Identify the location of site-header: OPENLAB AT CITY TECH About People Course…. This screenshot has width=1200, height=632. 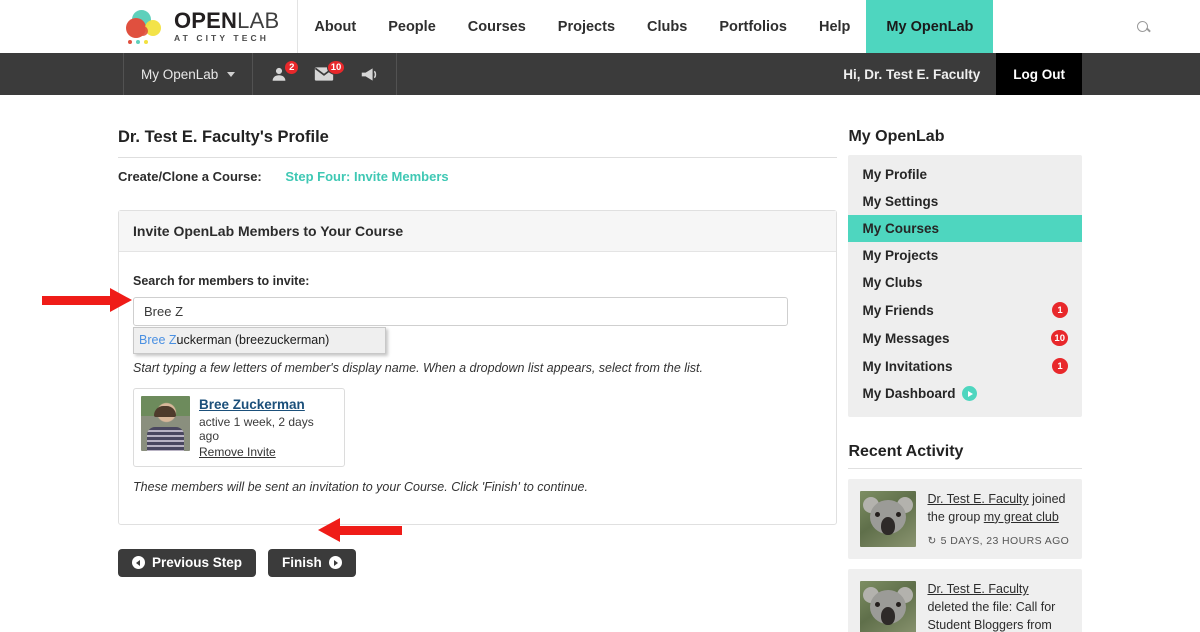
(600, 26).